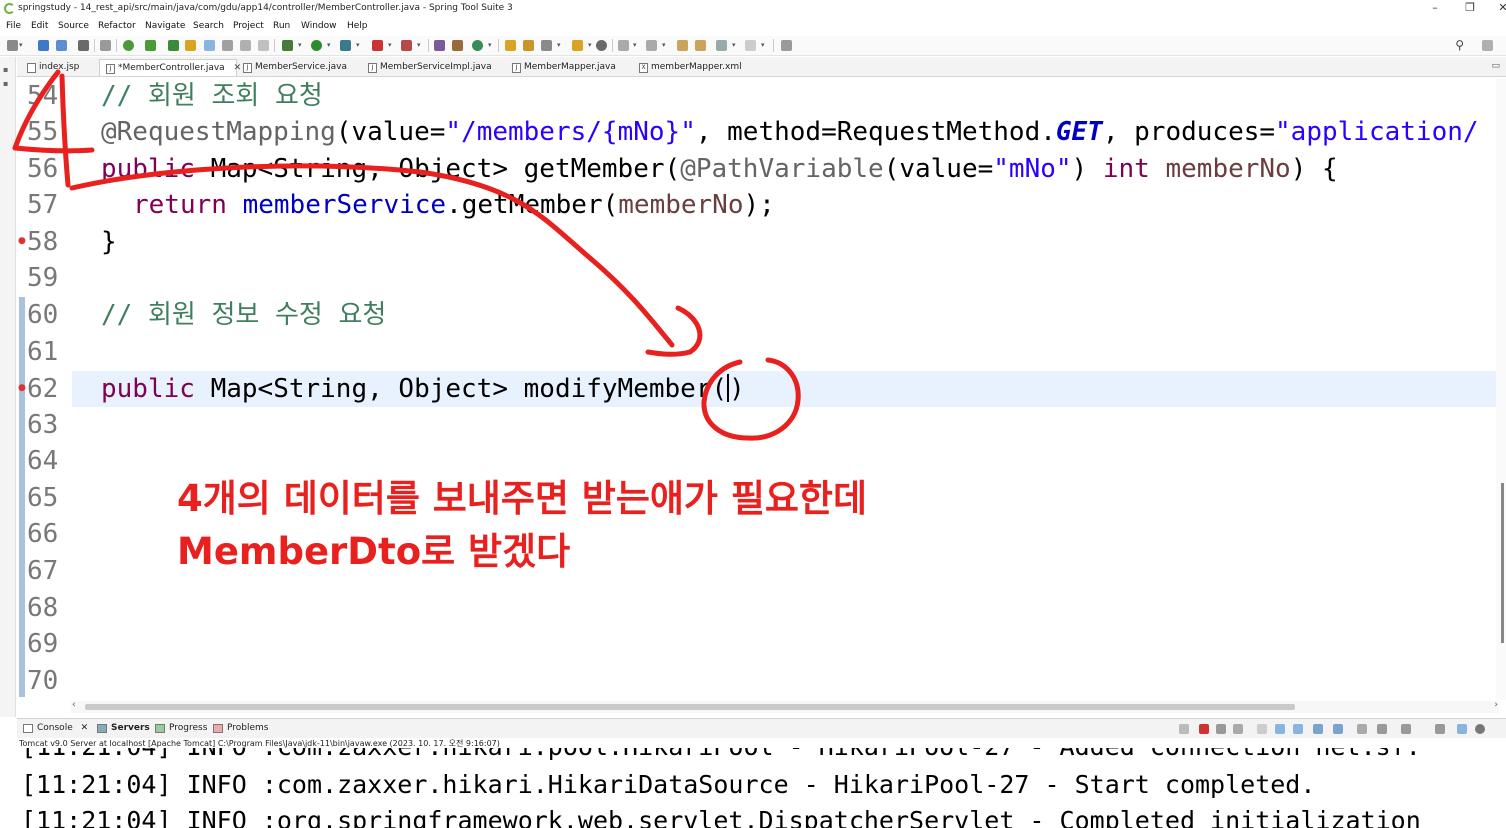  Describe the element at coordinates (170, 67) in the screenshot. I see `tab-member-controller: J *MemberController.java ✕` at that location.